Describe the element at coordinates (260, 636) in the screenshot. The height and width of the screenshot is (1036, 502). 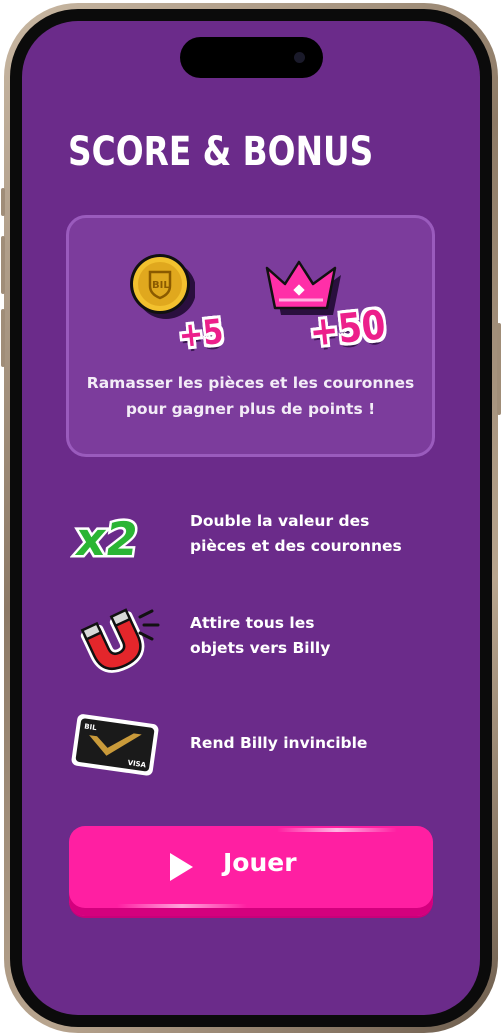
I see `bonus-text-magnet: Attire tous les objets vers Billy` at that location.